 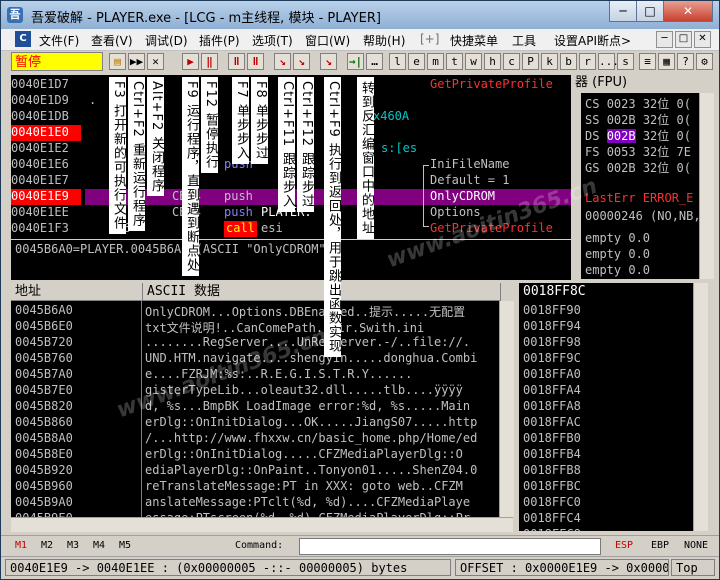 I want to click on view-log-button: l, so click(x=397, y=61).